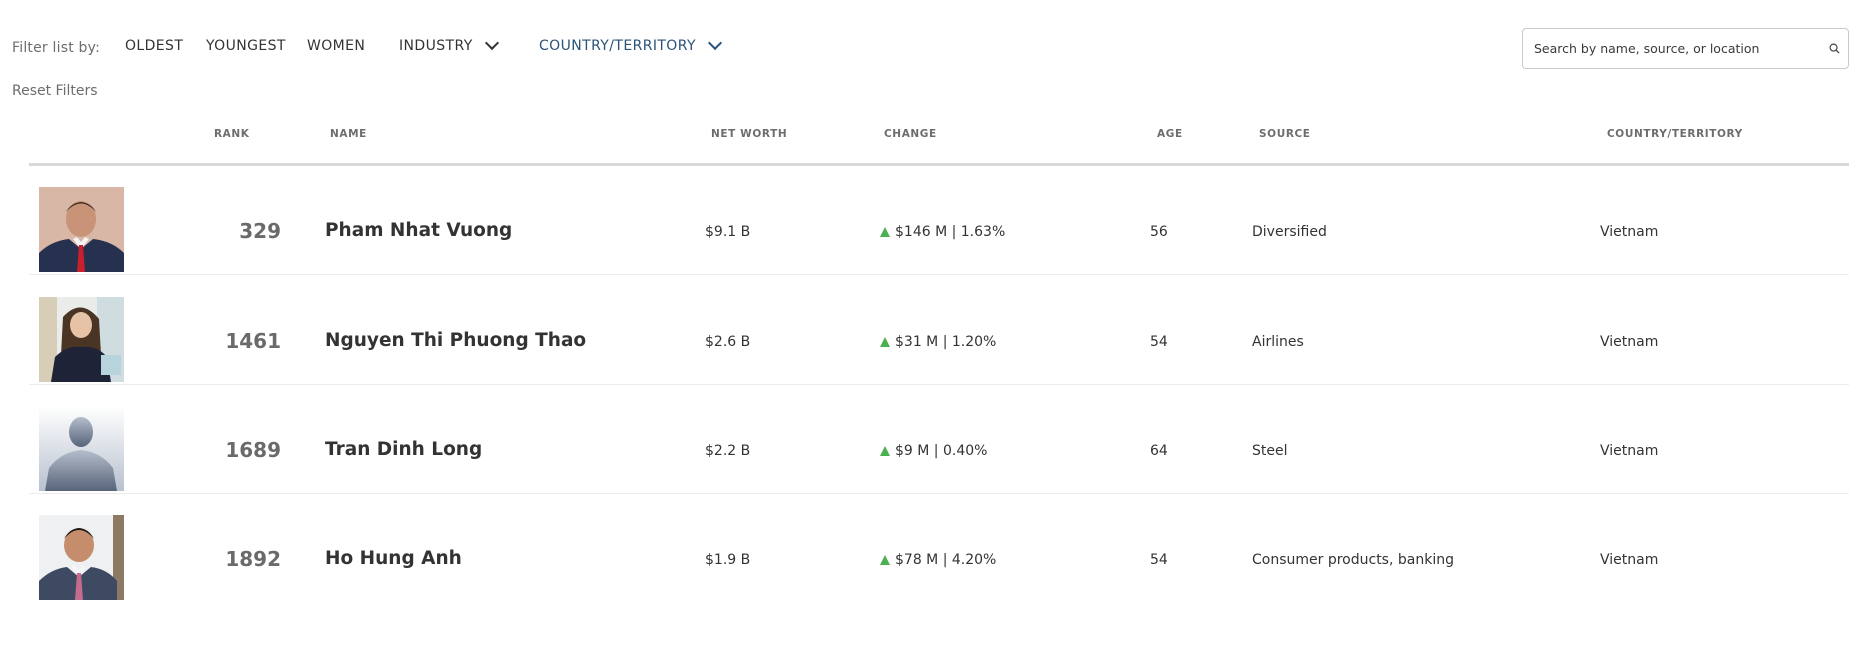 Image resolution: width=1872 pixels, height=658 pixels. I want to click on person-name-link: Pham Nhat Vuong, so click(418, 230).